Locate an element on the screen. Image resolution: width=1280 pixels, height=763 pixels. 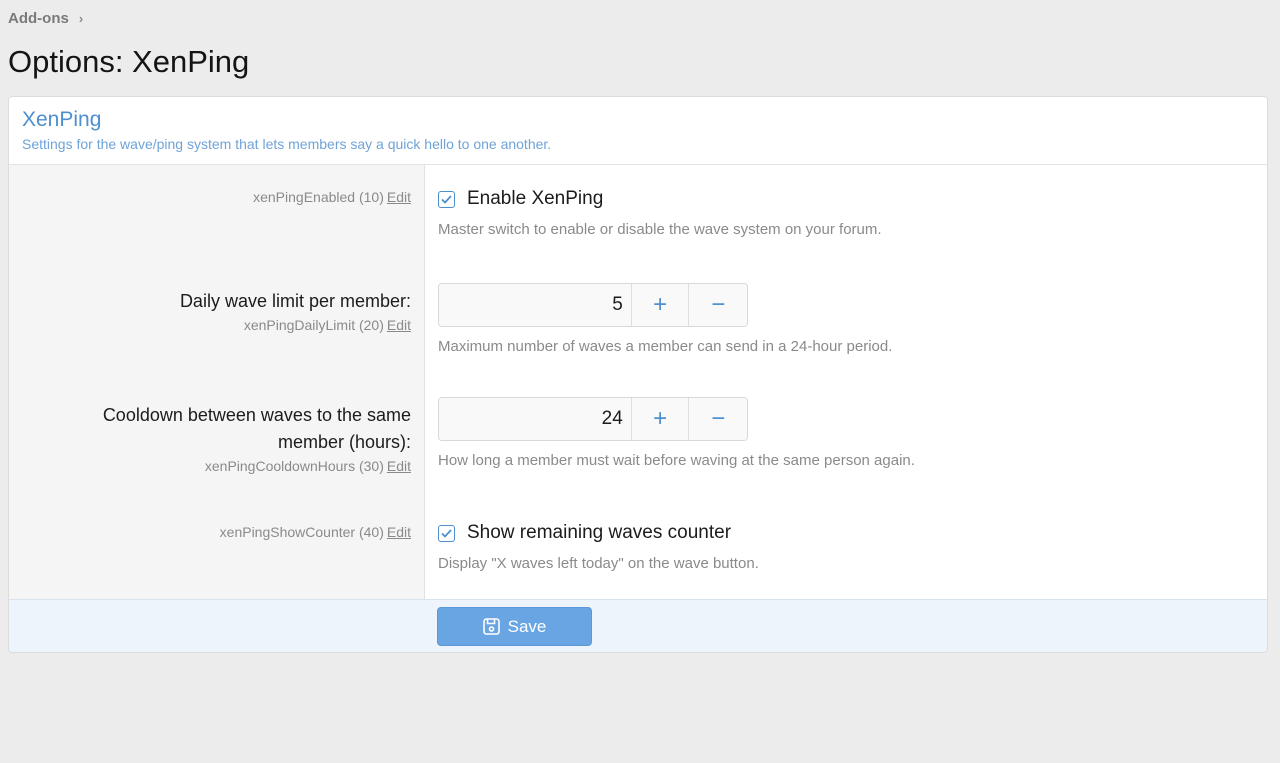
option-label-line2: member (hours): is located at coordinates (344, 442).